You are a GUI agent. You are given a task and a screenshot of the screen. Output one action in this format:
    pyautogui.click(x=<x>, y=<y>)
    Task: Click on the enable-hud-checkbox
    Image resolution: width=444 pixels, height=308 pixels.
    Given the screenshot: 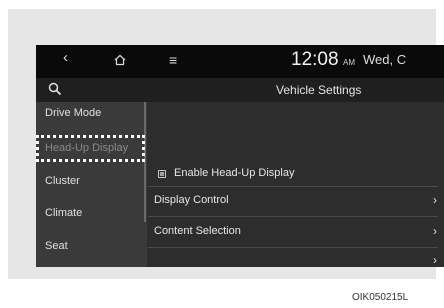 What is the action you would take?
    pyautogui.click(x=162, y=174)
    